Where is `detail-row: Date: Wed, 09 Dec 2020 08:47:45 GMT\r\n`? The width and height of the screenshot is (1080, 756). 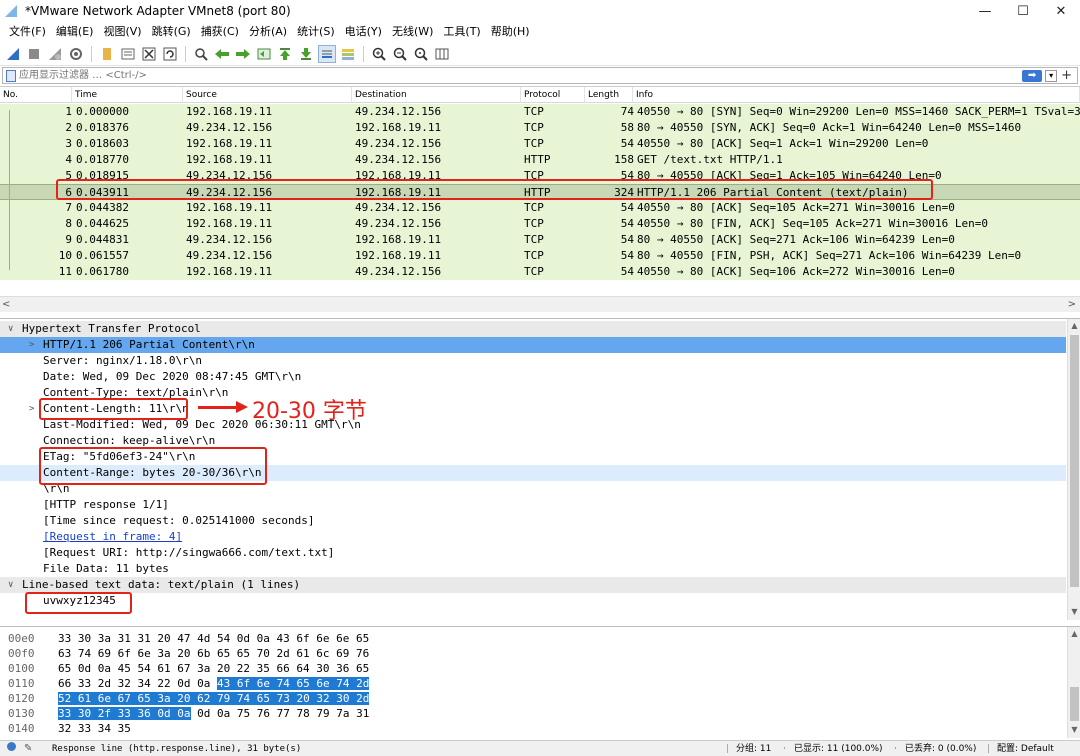
detail-row: Date: Wed, 09 Dec 2020 08:47:45 GMT\r\n is located at coordinates (533, 377).